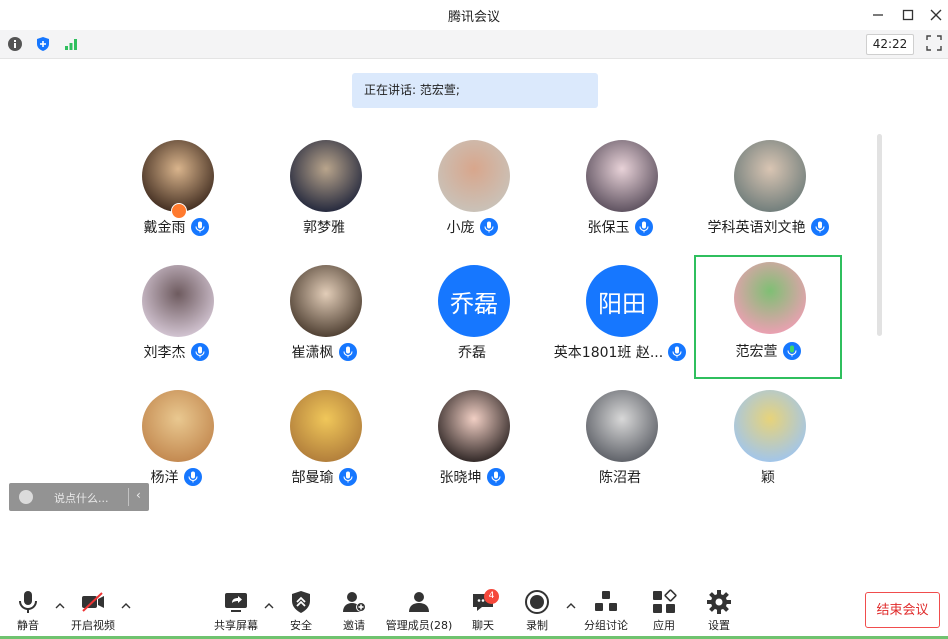 This screenshot has height=639, width=948. What do you see at coordinates (571, 606) in the screenshot?
I see `record-options-chevron-icon` at bounding box center [571, 606].